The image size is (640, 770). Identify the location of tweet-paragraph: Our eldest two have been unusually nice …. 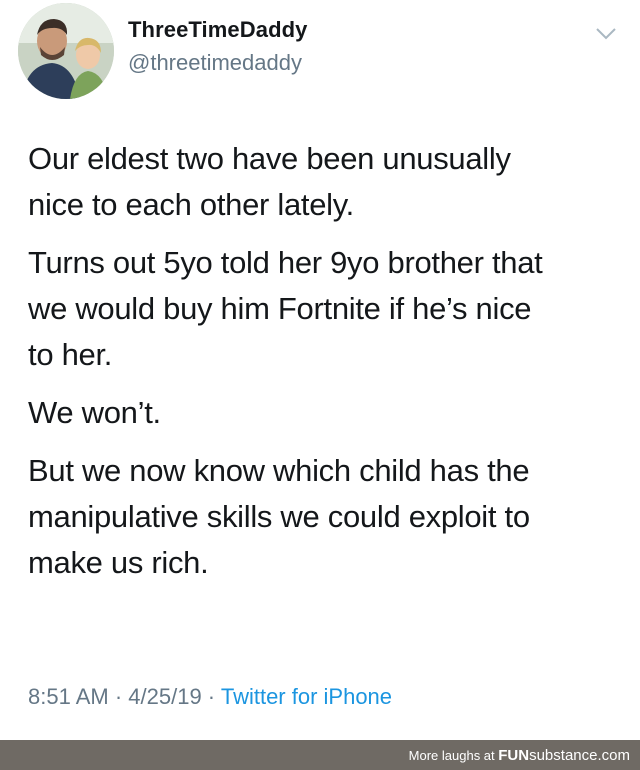
(269, 181).